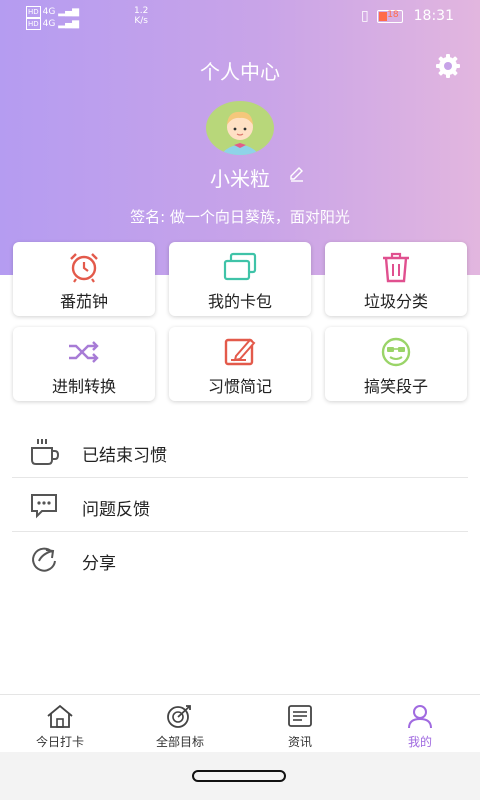  Describe the element at coordinates (393, 14) in the screenshot. I see `battery-level: 18` at that location.